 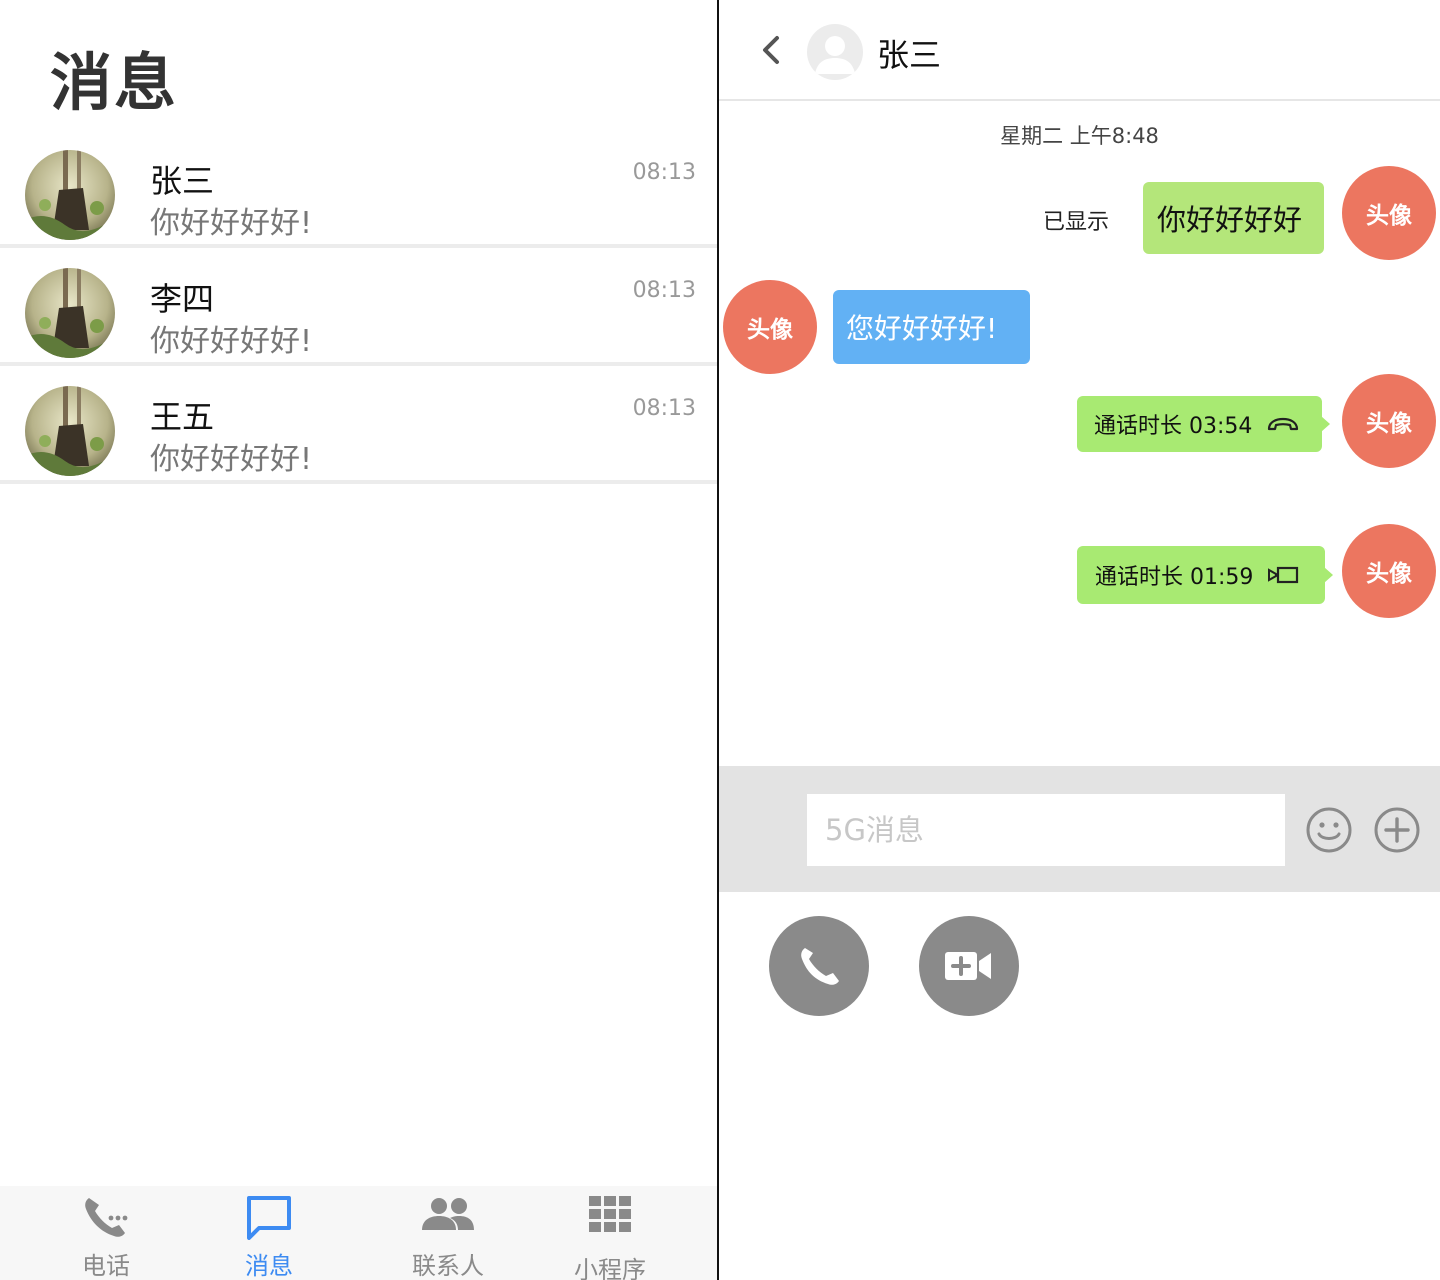 I want to click on smiley-icon, so click(x=1329, y=830).